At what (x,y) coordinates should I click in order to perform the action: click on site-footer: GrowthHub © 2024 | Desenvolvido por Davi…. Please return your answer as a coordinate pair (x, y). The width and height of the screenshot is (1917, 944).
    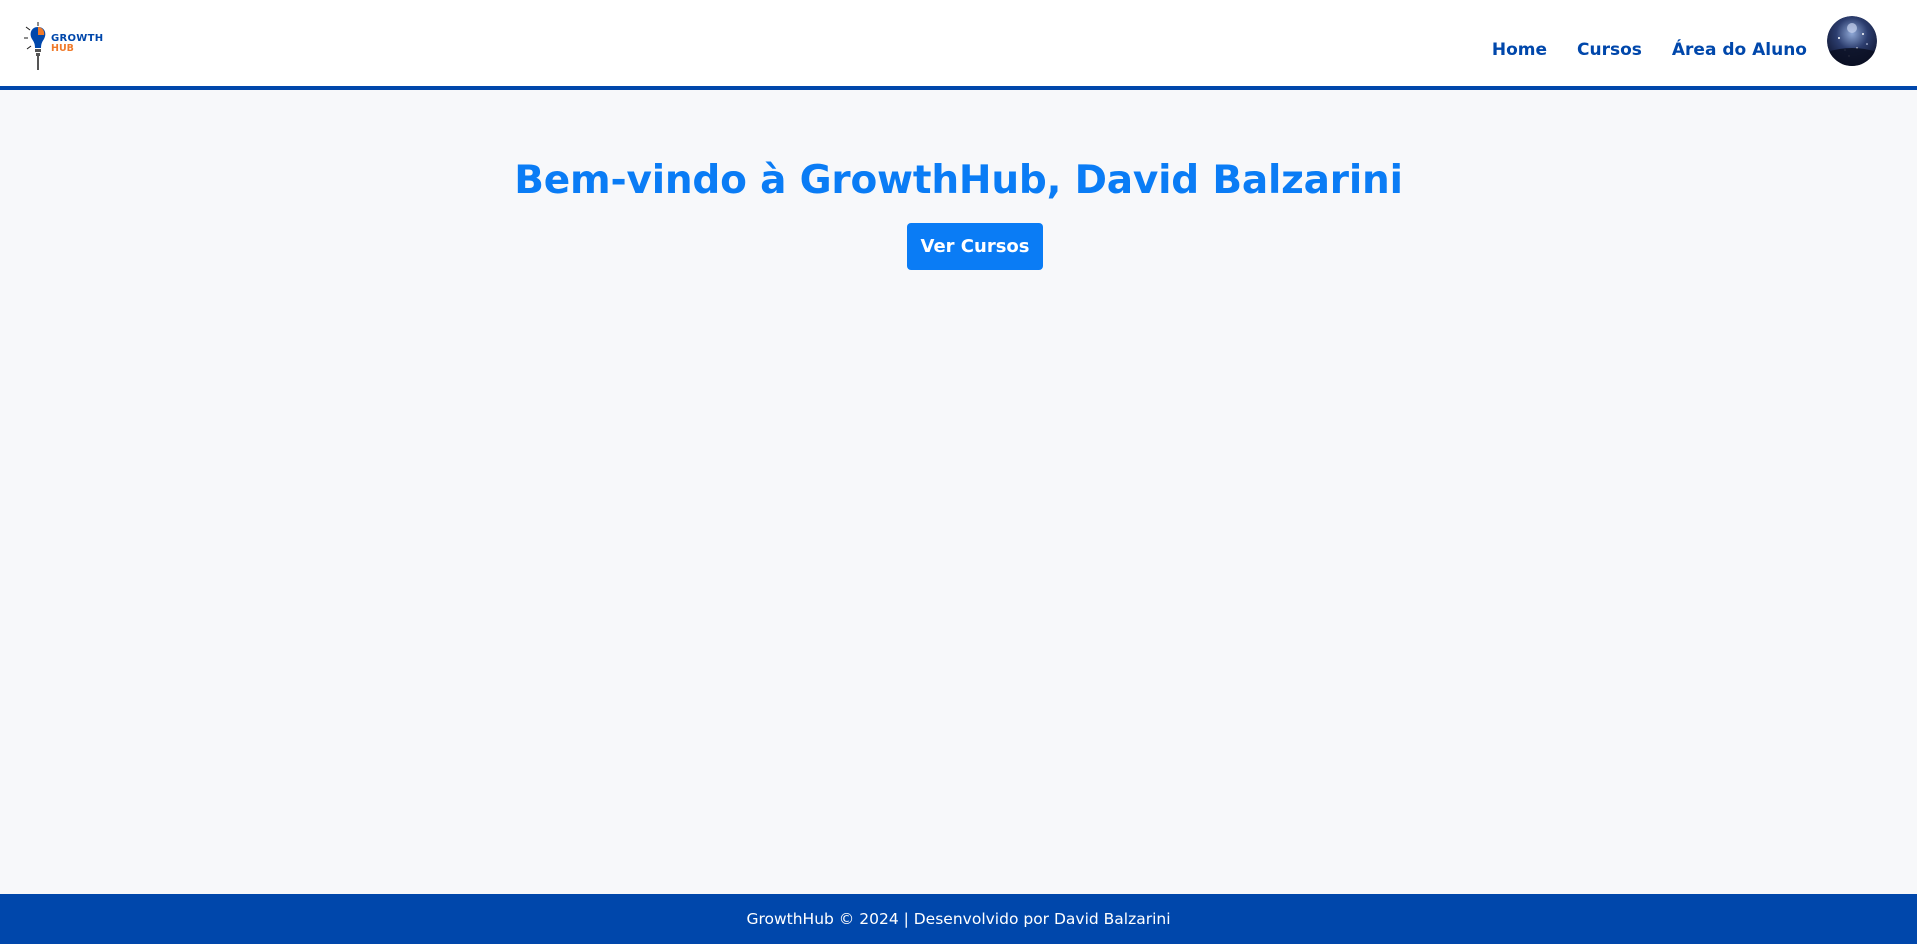
    Looking at the image, I should click on (958, 919).